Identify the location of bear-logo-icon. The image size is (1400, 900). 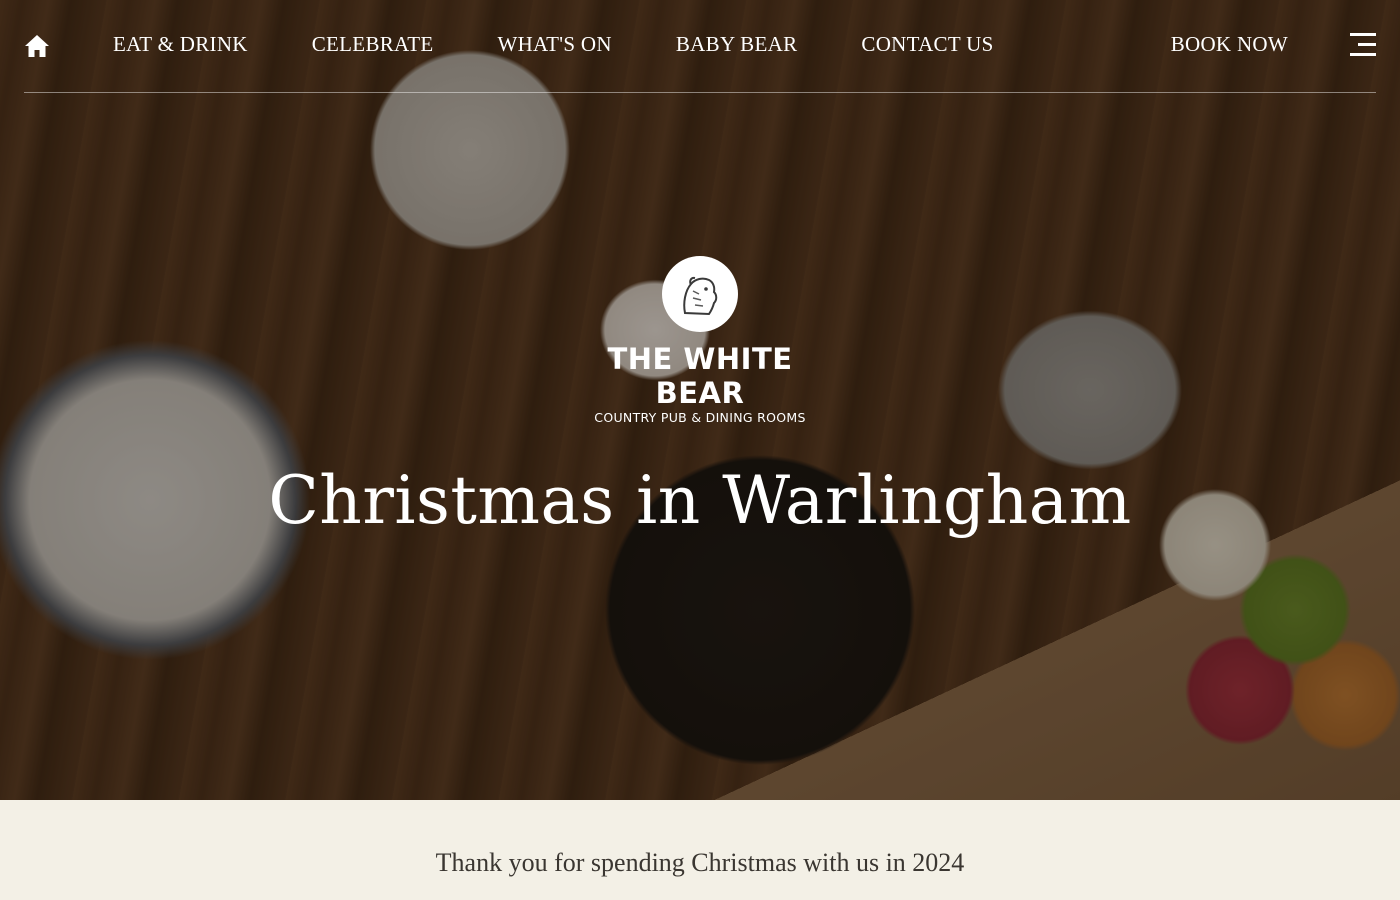
(700, 296).